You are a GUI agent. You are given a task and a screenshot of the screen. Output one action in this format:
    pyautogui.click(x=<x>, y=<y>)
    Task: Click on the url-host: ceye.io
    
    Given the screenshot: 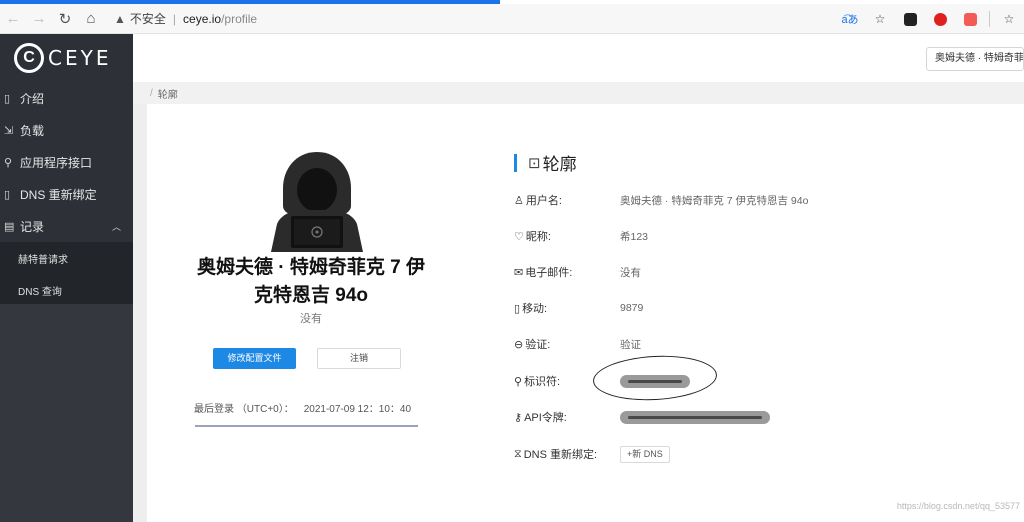 What is the action you would take?
    pyautogui.click(x=202, y=18)
    